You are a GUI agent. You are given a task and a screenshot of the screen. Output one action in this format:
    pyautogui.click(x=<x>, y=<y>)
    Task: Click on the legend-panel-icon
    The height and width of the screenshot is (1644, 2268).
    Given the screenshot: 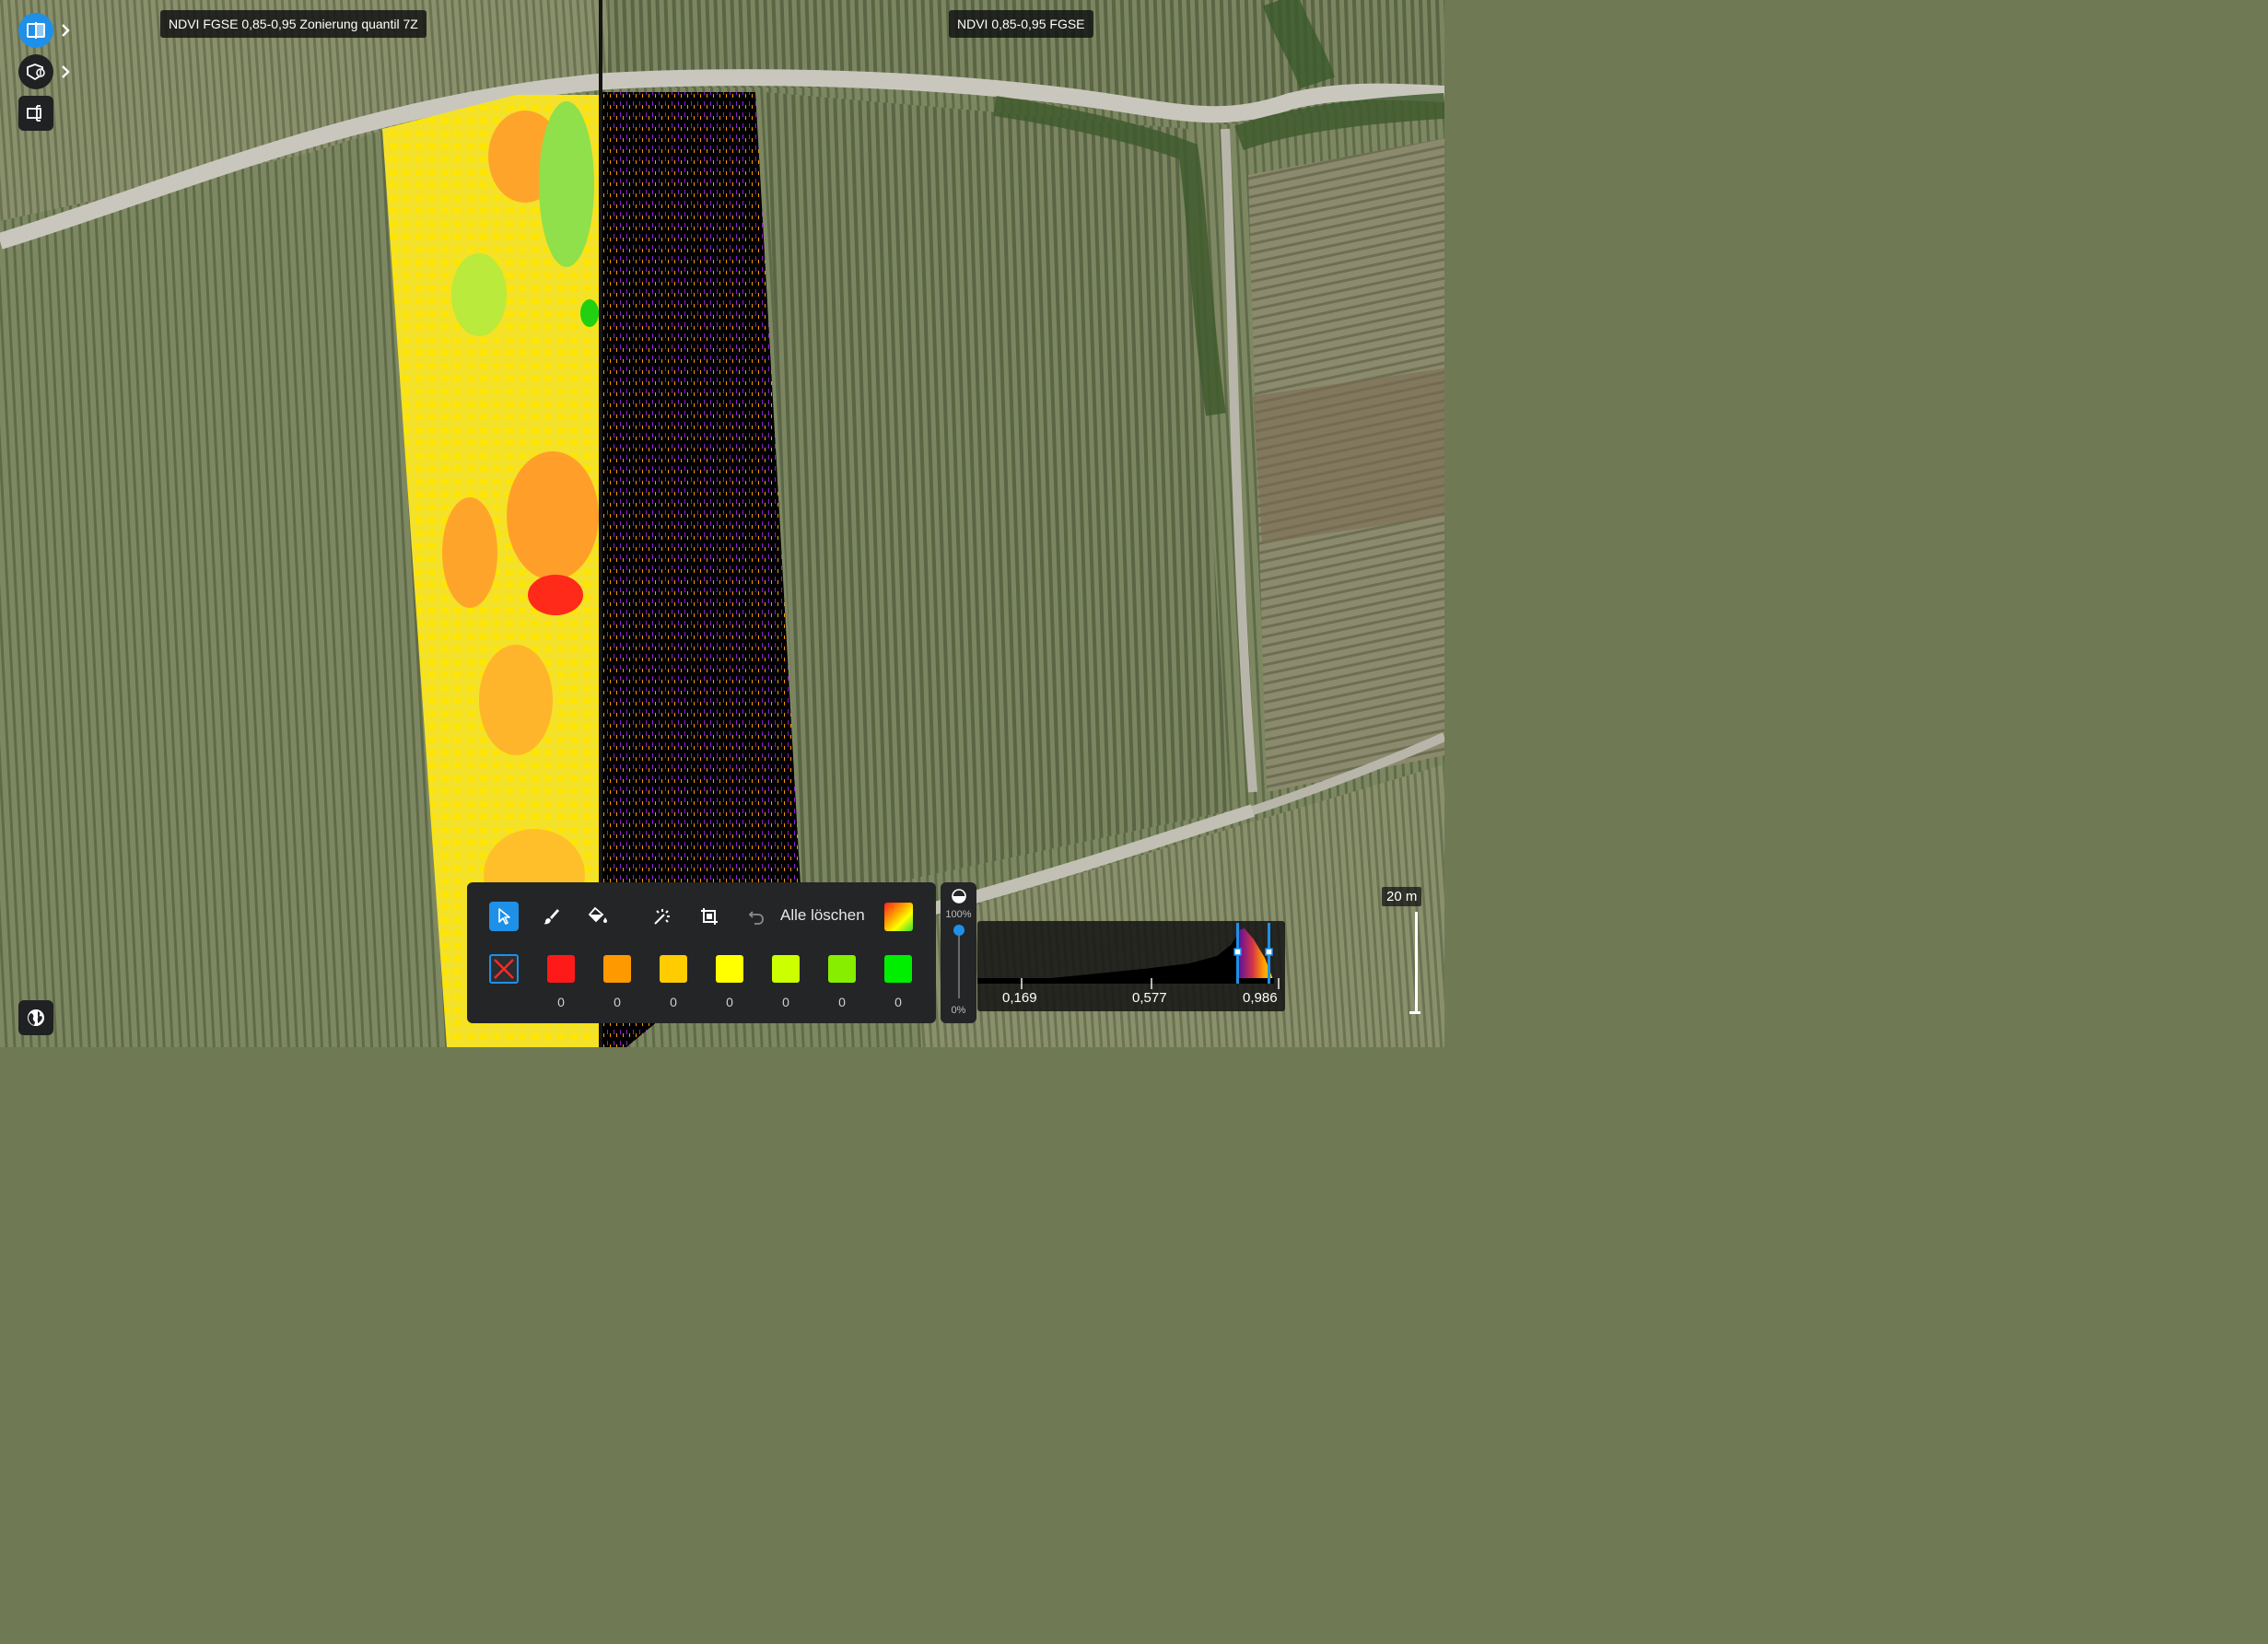 What is the action you would take?
    pyautogui.click(x=34, y=113)
    